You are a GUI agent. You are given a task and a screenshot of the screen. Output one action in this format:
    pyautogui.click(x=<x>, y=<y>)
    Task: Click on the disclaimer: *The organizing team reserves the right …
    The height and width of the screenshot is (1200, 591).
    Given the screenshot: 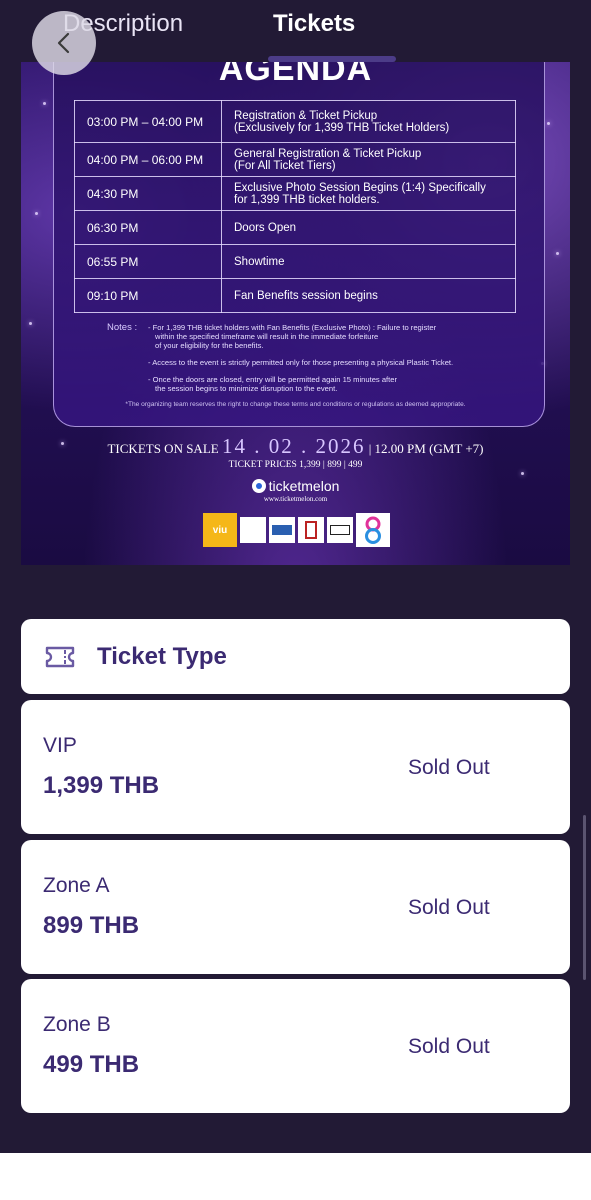 What is the action you would take?
    pyautogui.click(x=295, y=404)
    